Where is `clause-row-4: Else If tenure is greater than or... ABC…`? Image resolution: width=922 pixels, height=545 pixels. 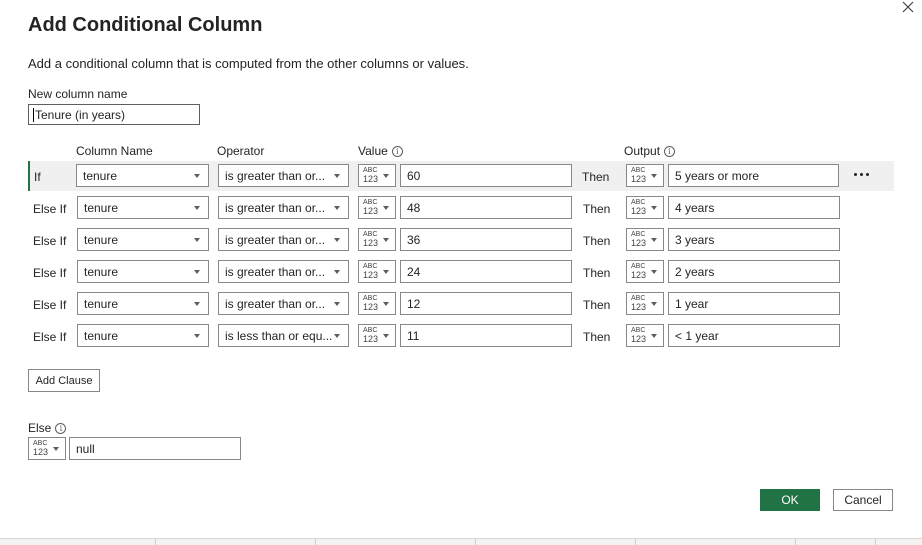 clause-row-4: Else If tenure is greater than or... ABC… is located at coordinates (461, 304).